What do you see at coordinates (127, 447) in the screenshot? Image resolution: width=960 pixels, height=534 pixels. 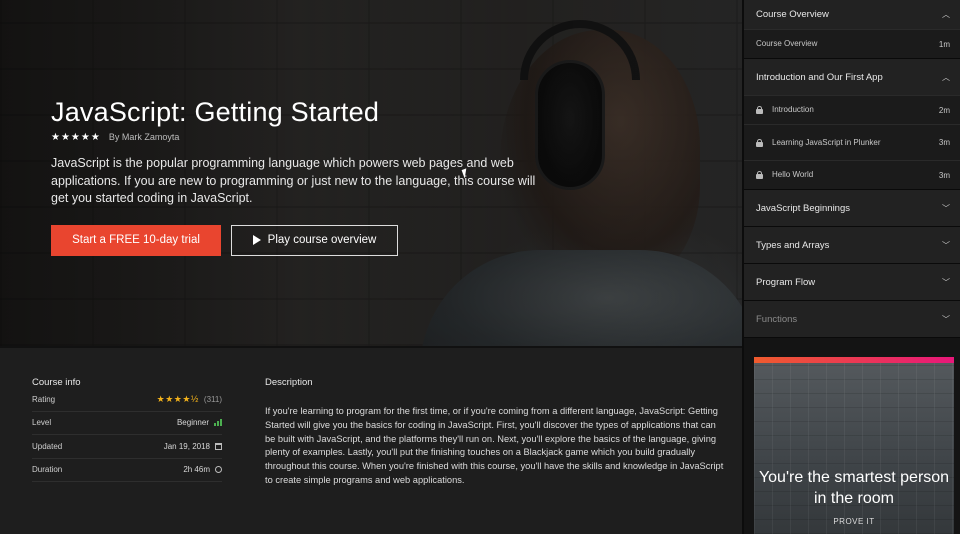 I see `info-row-updated: Updated Jan 19, 2018` at bounding box center [127, 447].